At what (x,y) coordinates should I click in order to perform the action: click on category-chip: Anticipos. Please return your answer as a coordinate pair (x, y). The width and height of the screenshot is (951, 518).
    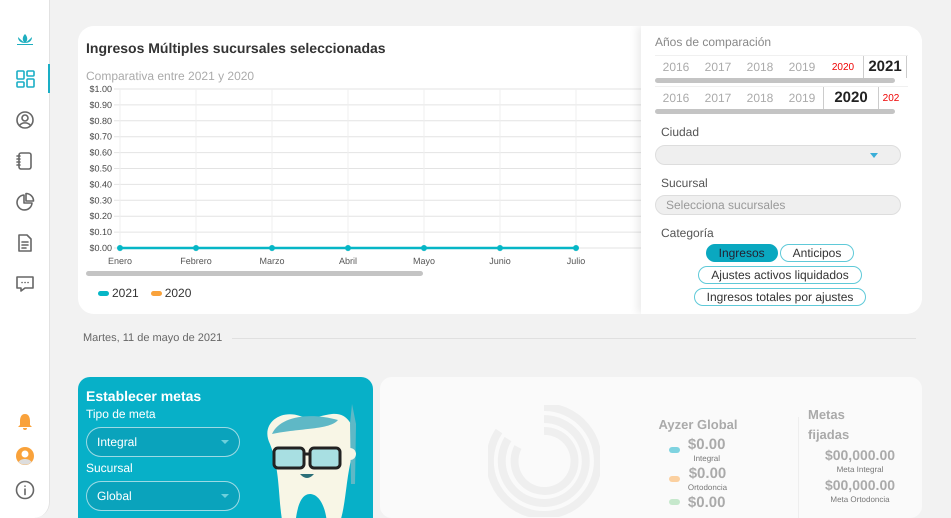
    Looking at the image, I should click on (817, 253).